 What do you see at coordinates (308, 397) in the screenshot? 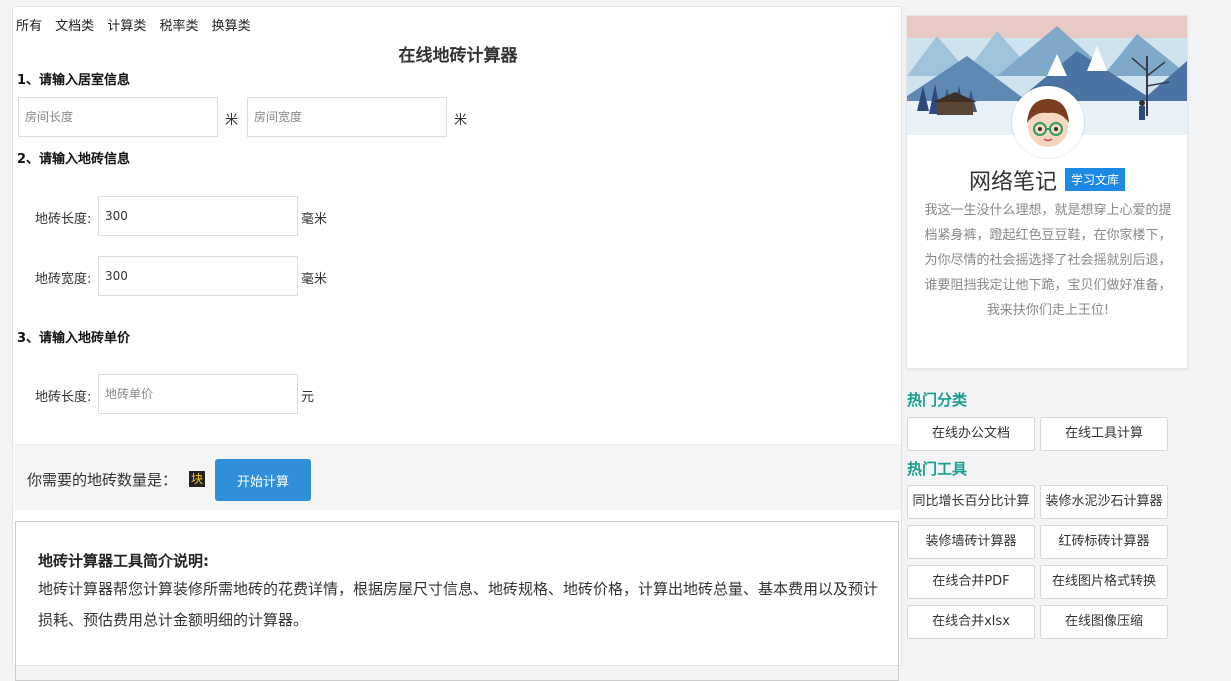
I see `tile-price-unit: 元` at bounding box center [308, 397].